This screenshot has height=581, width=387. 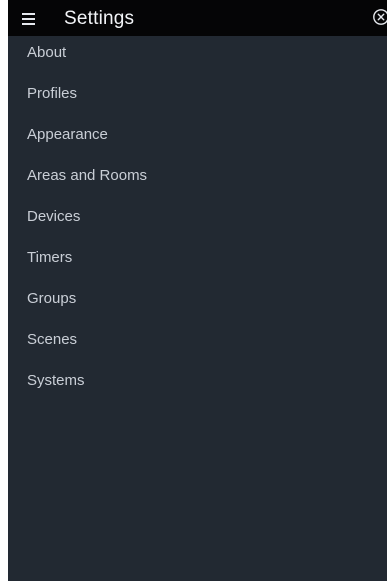 What do you see at coordinates (197, 261) in the screenshot?
I see `menu-item-timers: Timers` at bounding box center [197, 261].